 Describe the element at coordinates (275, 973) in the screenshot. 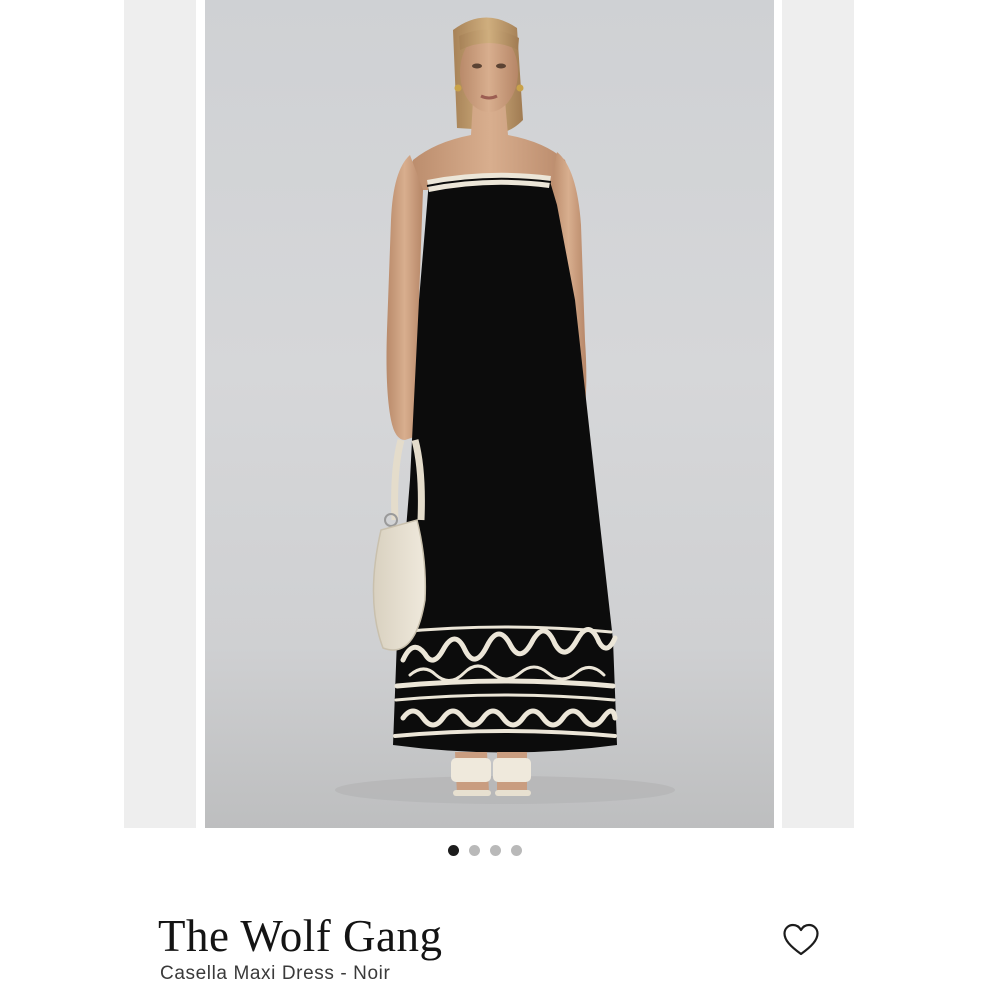

I see `product-title: Casella Maxi Dress - Noir` at that location.